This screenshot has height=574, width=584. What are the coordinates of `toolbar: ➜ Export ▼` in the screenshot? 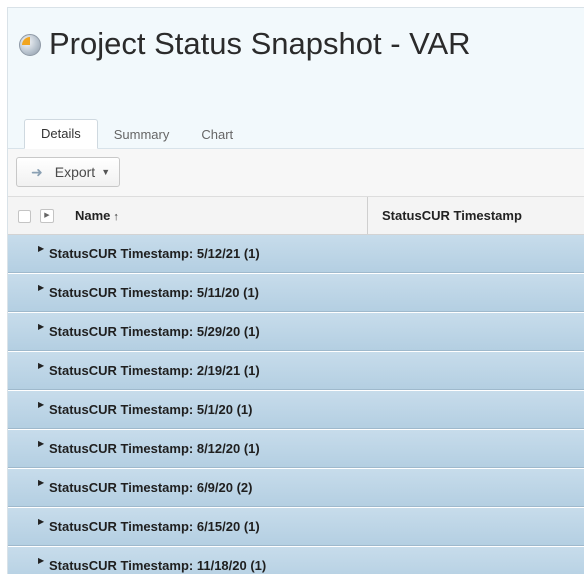 It's located at (296, 173).